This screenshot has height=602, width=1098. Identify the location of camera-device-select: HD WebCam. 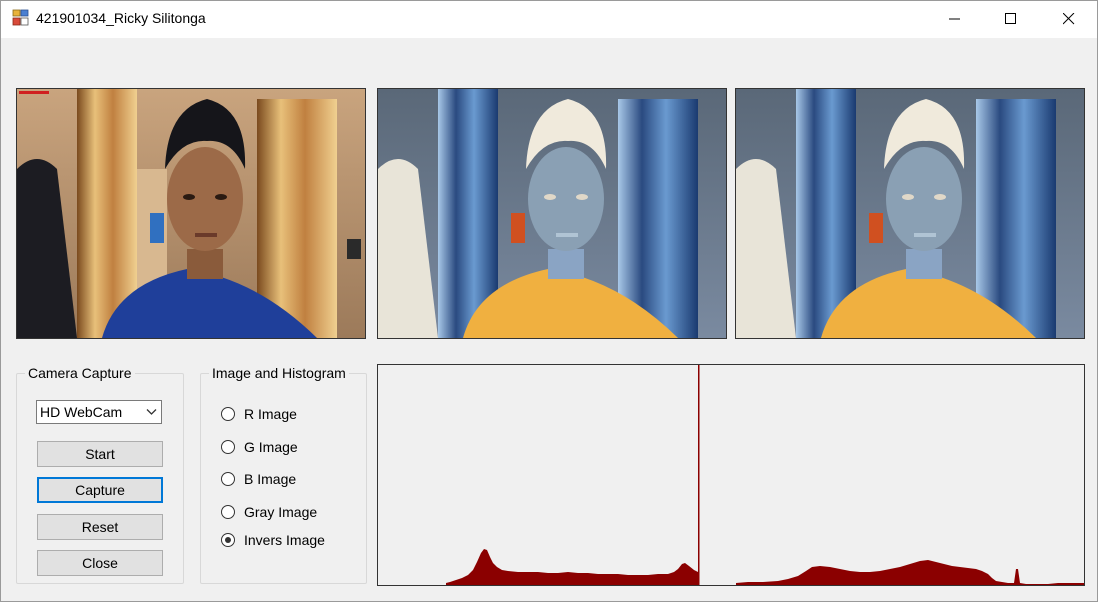
(99, 412).